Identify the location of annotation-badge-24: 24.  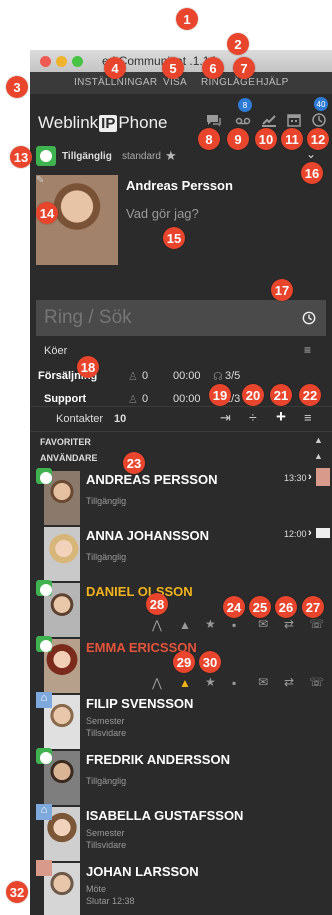
(234, 607).